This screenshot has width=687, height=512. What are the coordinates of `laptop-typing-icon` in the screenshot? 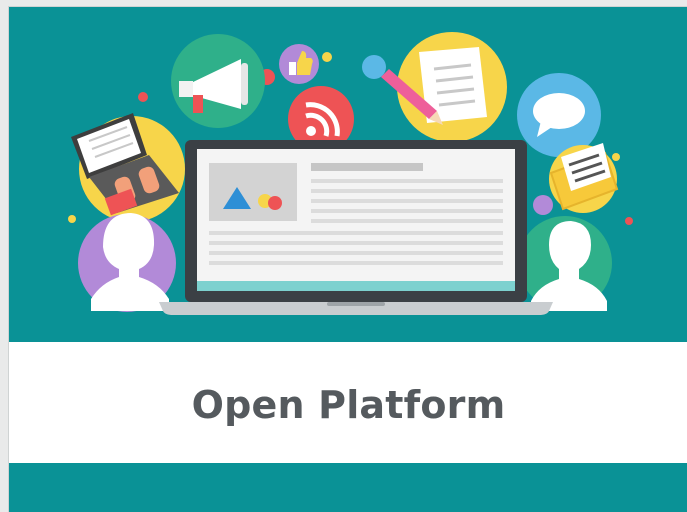 It's located at (128, 167).